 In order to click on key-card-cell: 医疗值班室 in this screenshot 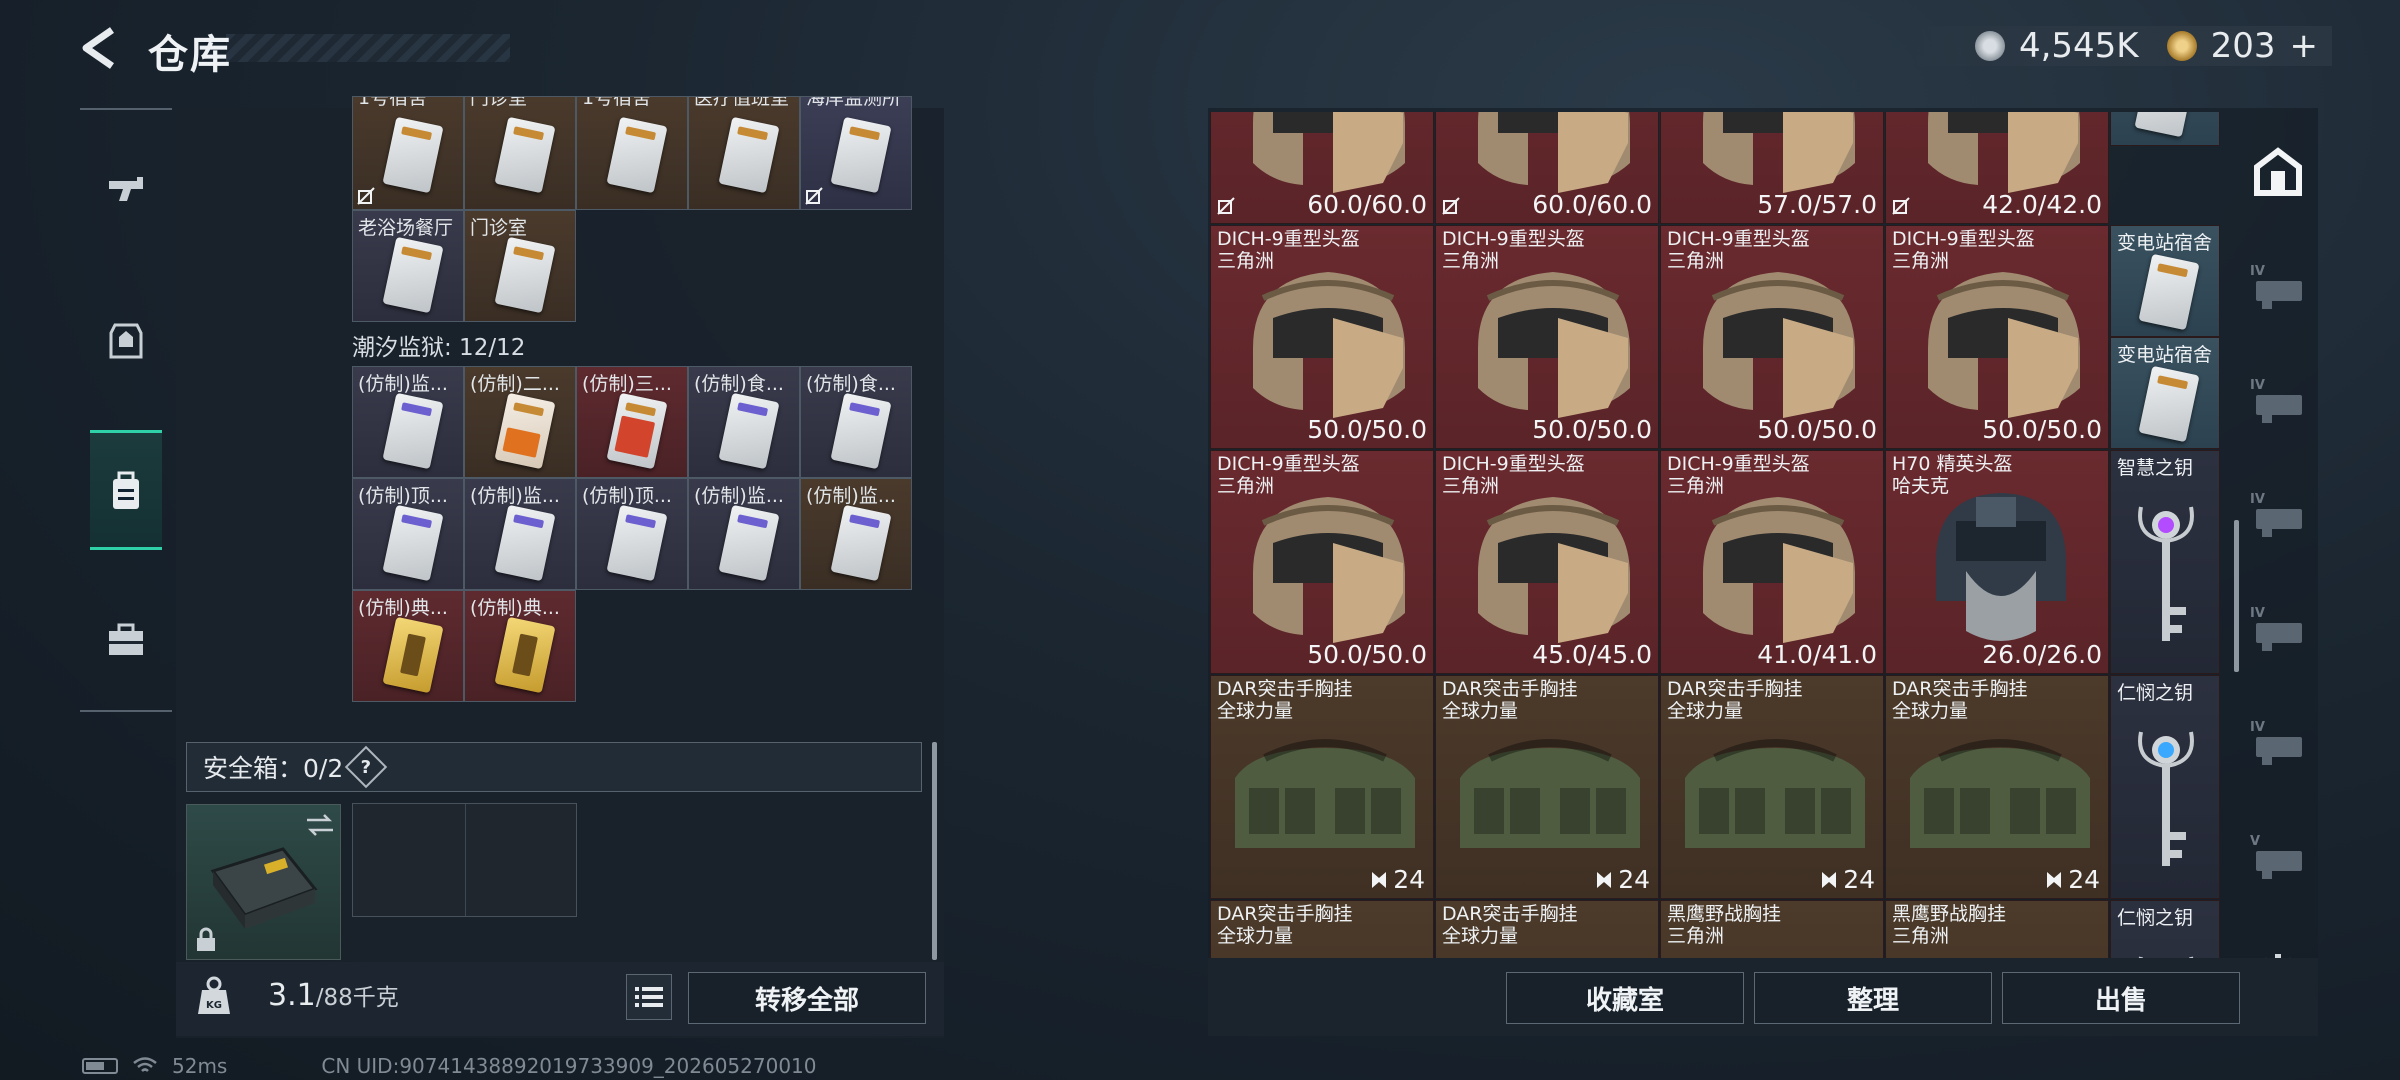, I will do `click(744, 153)`.